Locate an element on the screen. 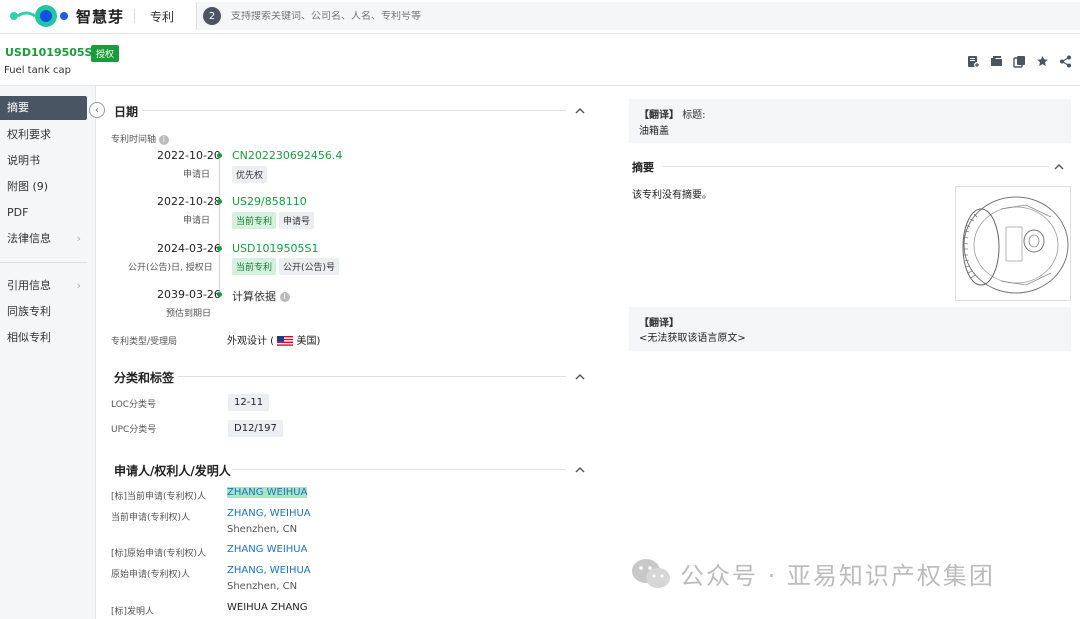  abstract-text: 该专利没有摘要。 is located at coordinates (672, 195).